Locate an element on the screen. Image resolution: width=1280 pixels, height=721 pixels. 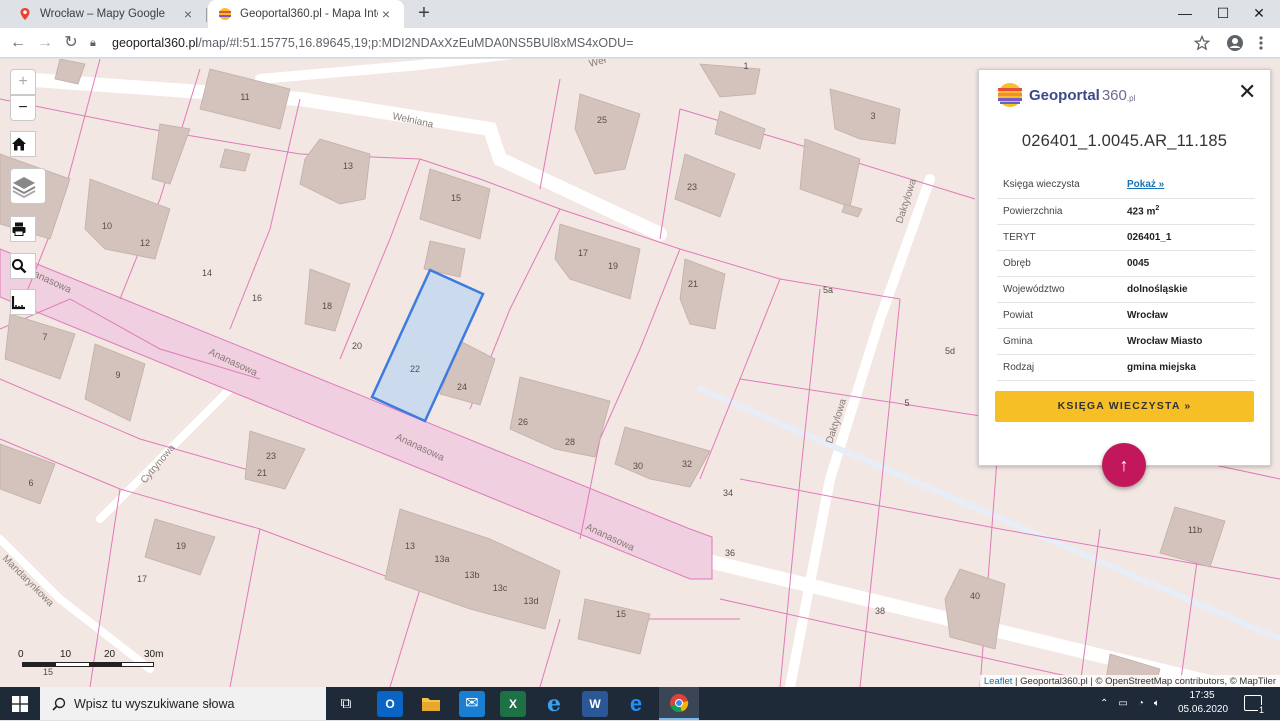
house-number: 22 is located at coordinates (415, 369).